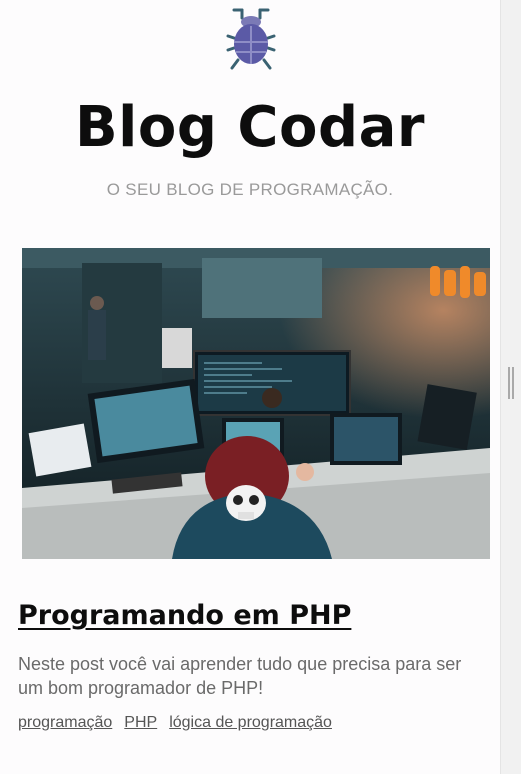  Describe the element at coordinates (140, 723) in the screenshot. I see `tag-php: PHP` at that location.